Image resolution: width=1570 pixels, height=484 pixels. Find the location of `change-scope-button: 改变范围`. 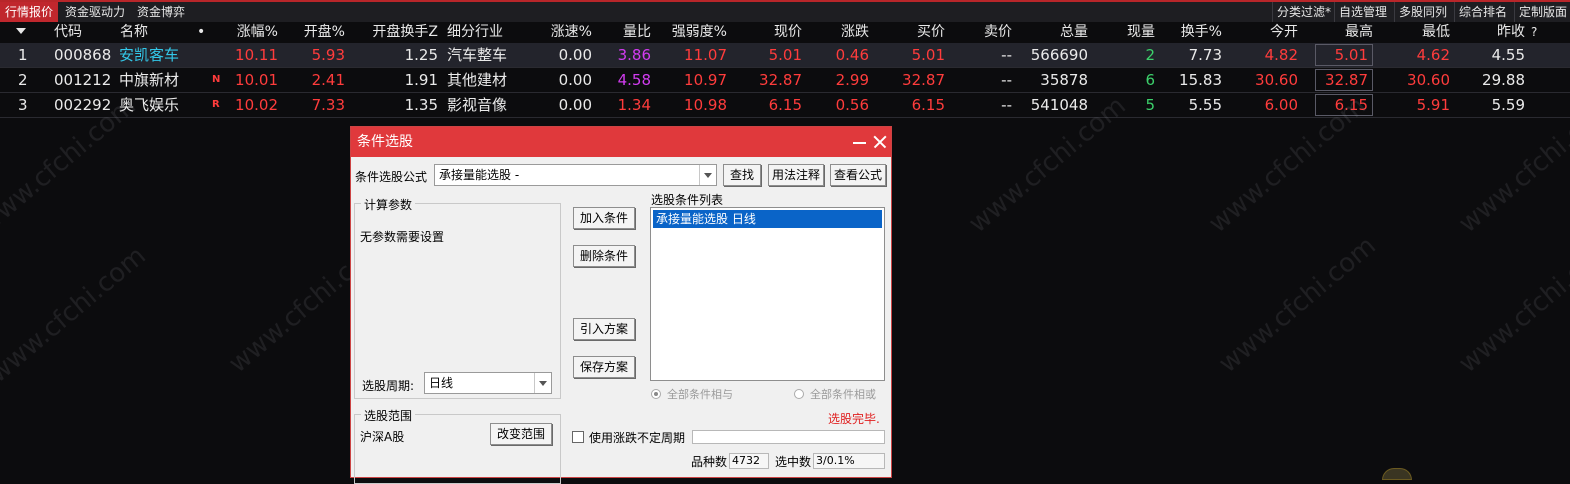

change-scope-button: 改变范围 is located at coordinates (521, 434).